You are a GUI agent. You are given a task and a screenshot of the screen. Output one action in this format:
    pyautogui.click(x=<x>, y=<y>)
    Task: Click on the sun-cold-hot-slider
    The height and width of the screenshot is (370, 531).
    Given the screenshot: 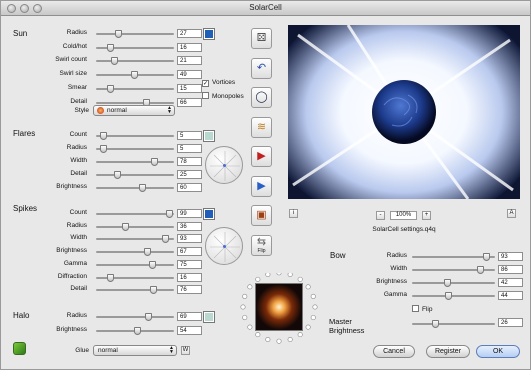 What is the action you would take?
    pyautogui.click(x=135, y=47)
    